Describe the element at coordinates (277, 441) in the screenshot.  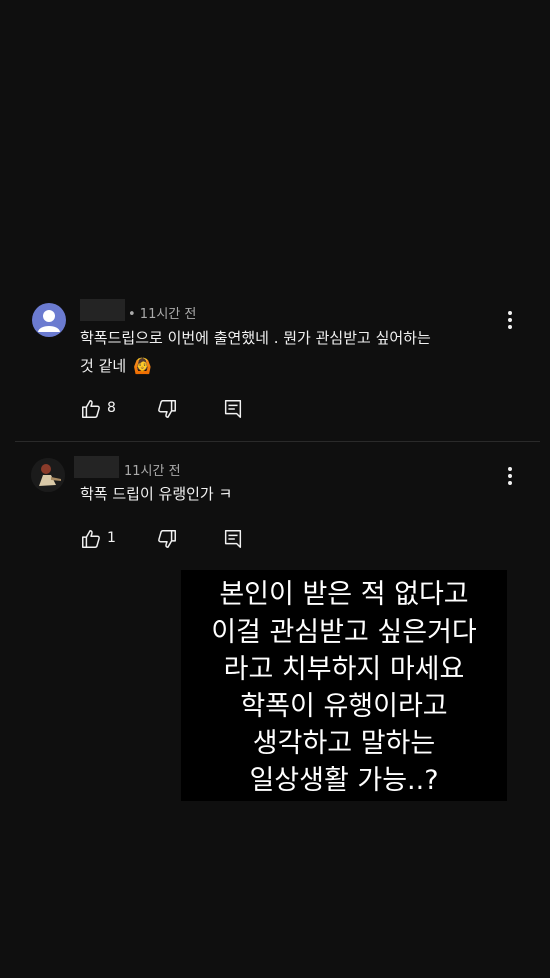
I see `comment-divider` at that location.